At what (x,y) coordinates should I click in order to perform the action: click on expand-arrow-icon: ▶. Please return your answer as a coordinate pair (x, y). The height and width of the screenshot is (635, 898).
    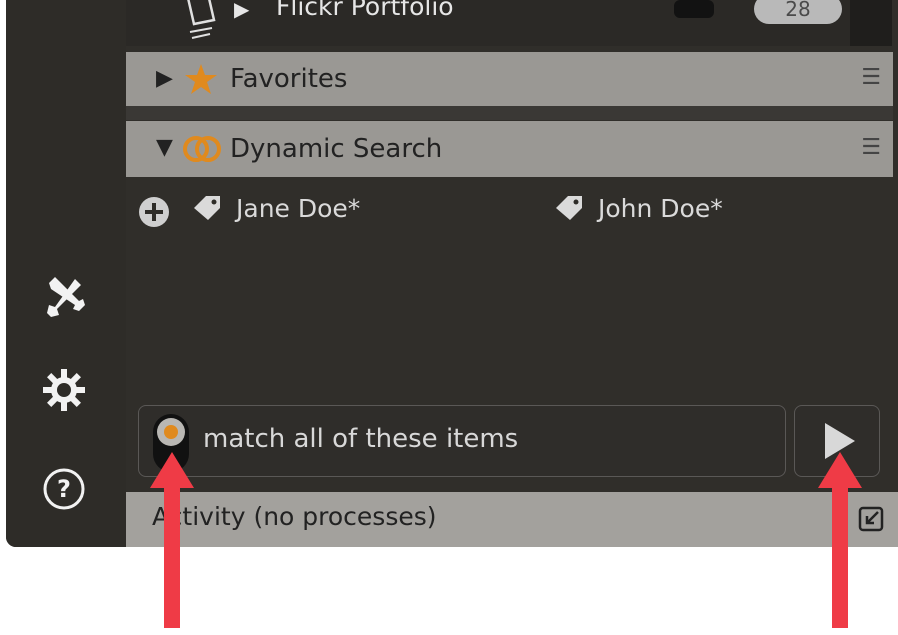
    Looking at the image, I should click on (241, 10).